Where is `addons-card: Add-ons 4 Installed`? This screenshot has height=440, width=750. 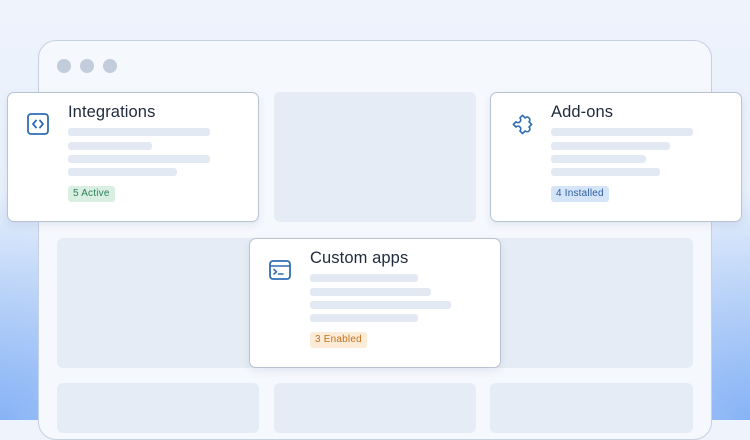 addons-card: Add-ons 4 Installed is located at coordinates (616, 157).